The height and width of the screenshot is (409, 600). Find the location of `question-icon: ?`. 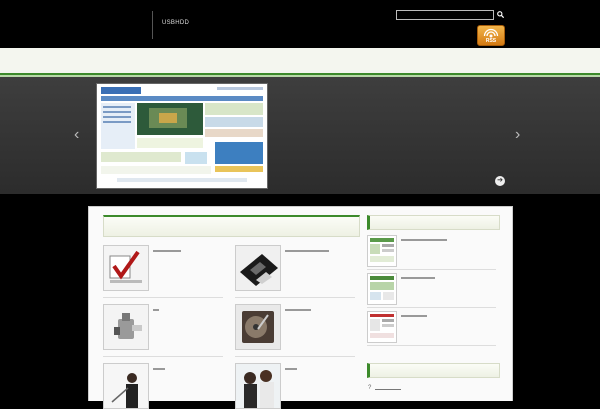

question-icon: ? is located at coordinates (370, 388).